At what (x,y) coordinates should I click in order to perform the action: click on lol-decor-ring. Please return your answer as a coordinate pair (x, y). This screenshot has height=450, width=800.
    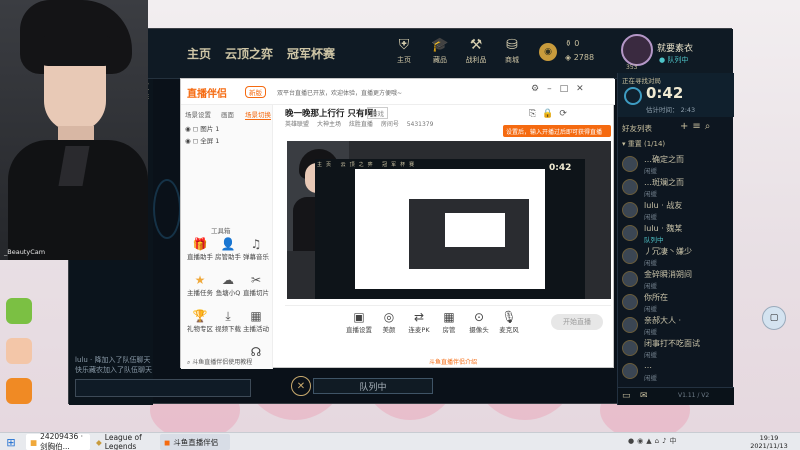
    Looking at the image, I should click on (167, 209).